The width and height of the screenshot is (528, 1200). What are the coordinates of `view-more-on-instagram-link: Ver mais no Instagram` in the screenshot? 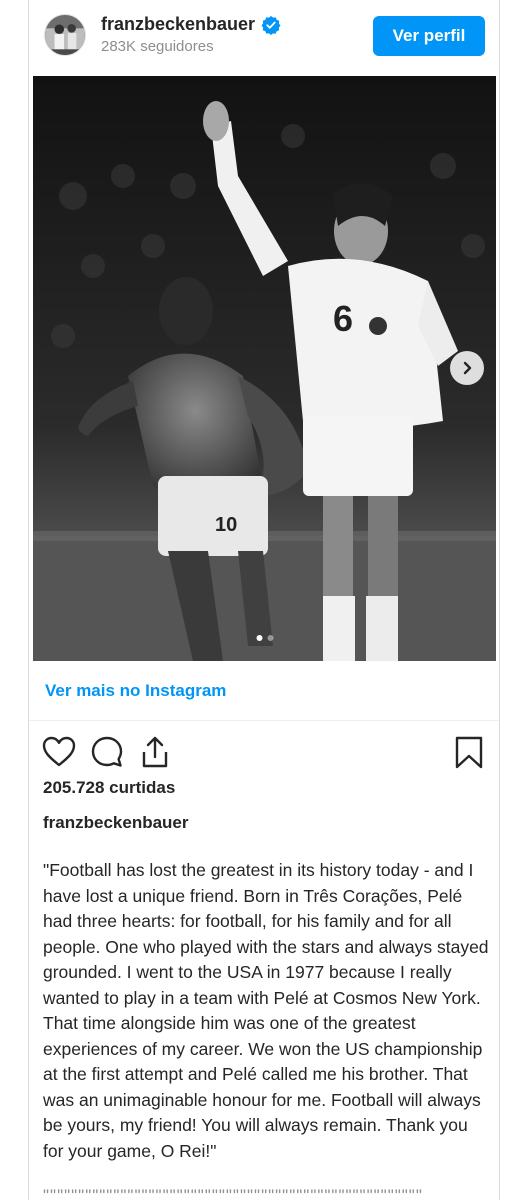 It's located at (135, 691).